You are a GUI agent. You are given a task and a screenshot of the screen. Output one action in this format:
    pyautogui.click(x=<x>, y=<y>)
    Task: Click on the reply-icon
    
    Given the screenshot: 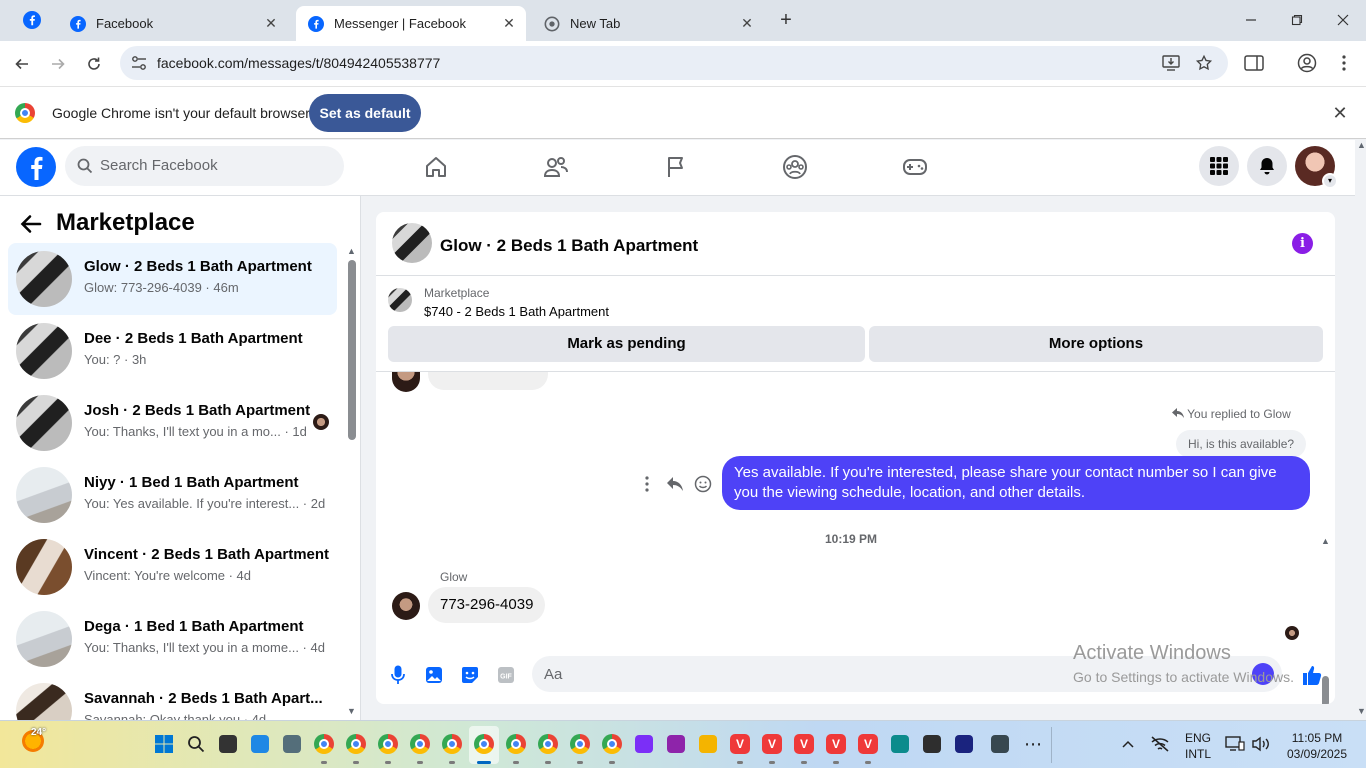 What is the action you would take?
    pyautogui.click(x=675, y=484)
    